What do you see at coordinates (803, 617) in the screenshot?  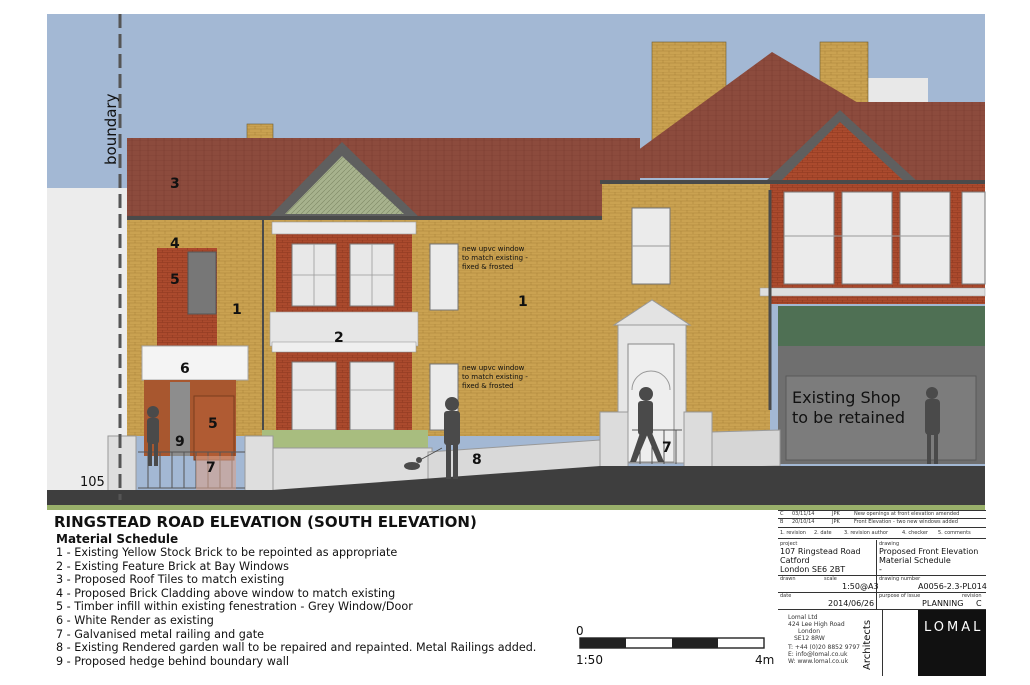 I see `company-line-1: Lomal Ltd` at bounding box center [803, 617].